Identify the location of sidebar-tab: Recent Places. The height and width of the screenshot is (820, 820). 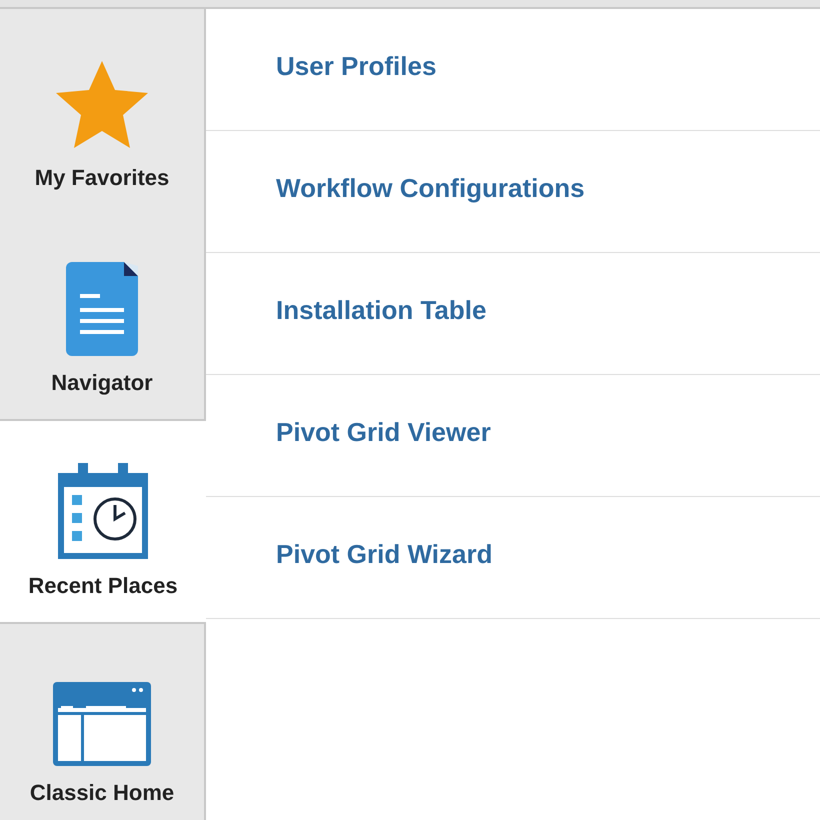
(103, 521).